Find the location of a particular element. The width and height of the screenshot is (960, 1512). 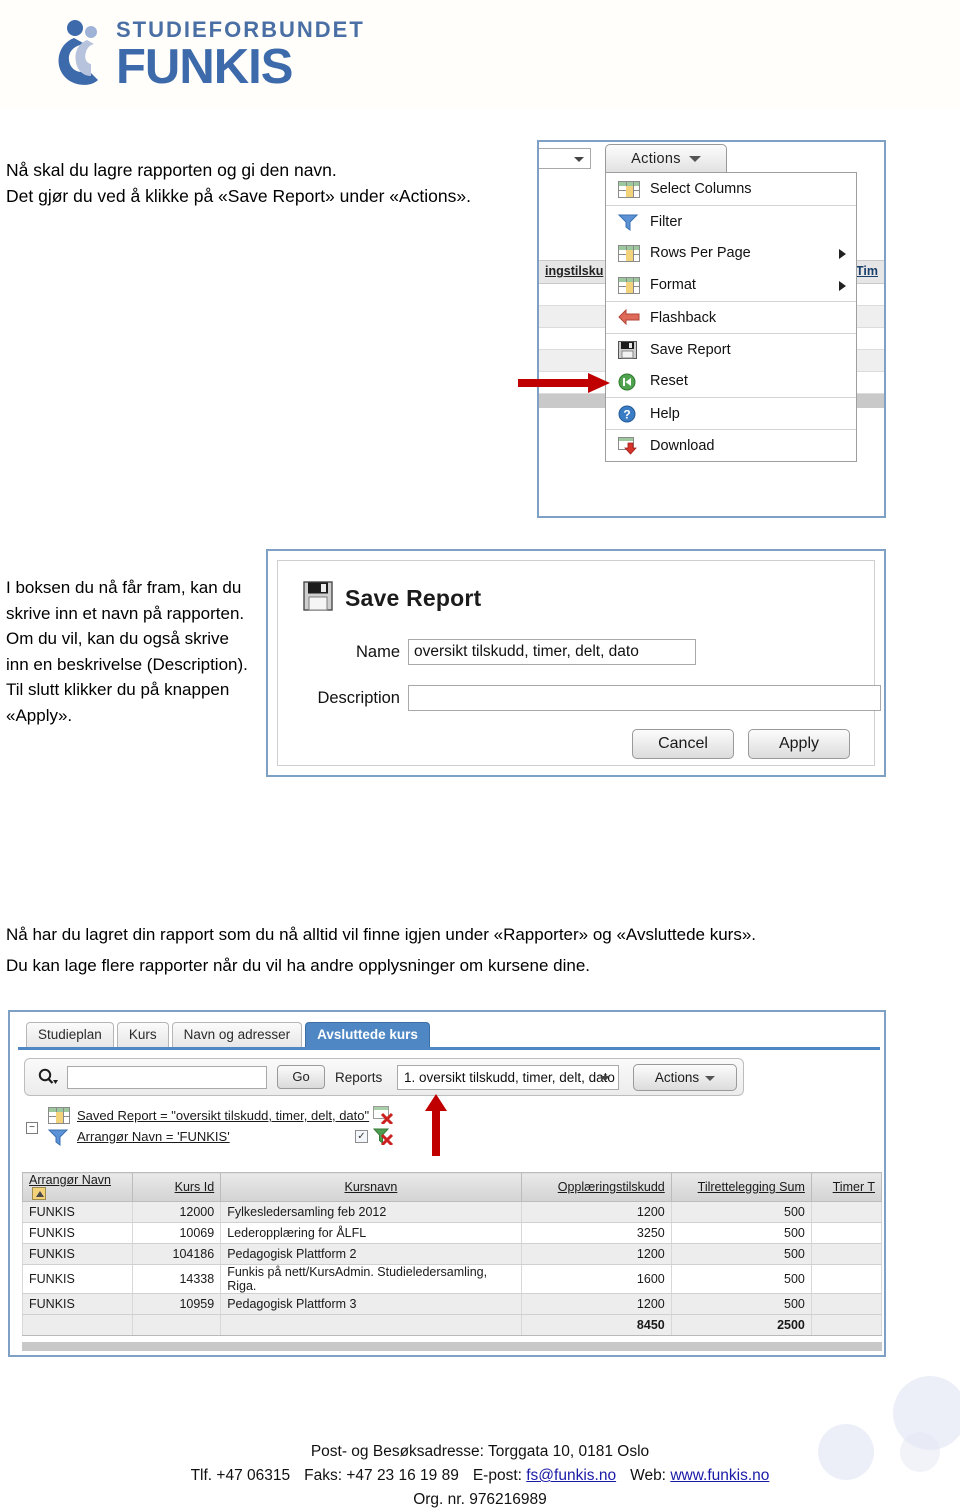

menu-item-rows-per-page: Rows Per Page is located at coordinates (731, 253).